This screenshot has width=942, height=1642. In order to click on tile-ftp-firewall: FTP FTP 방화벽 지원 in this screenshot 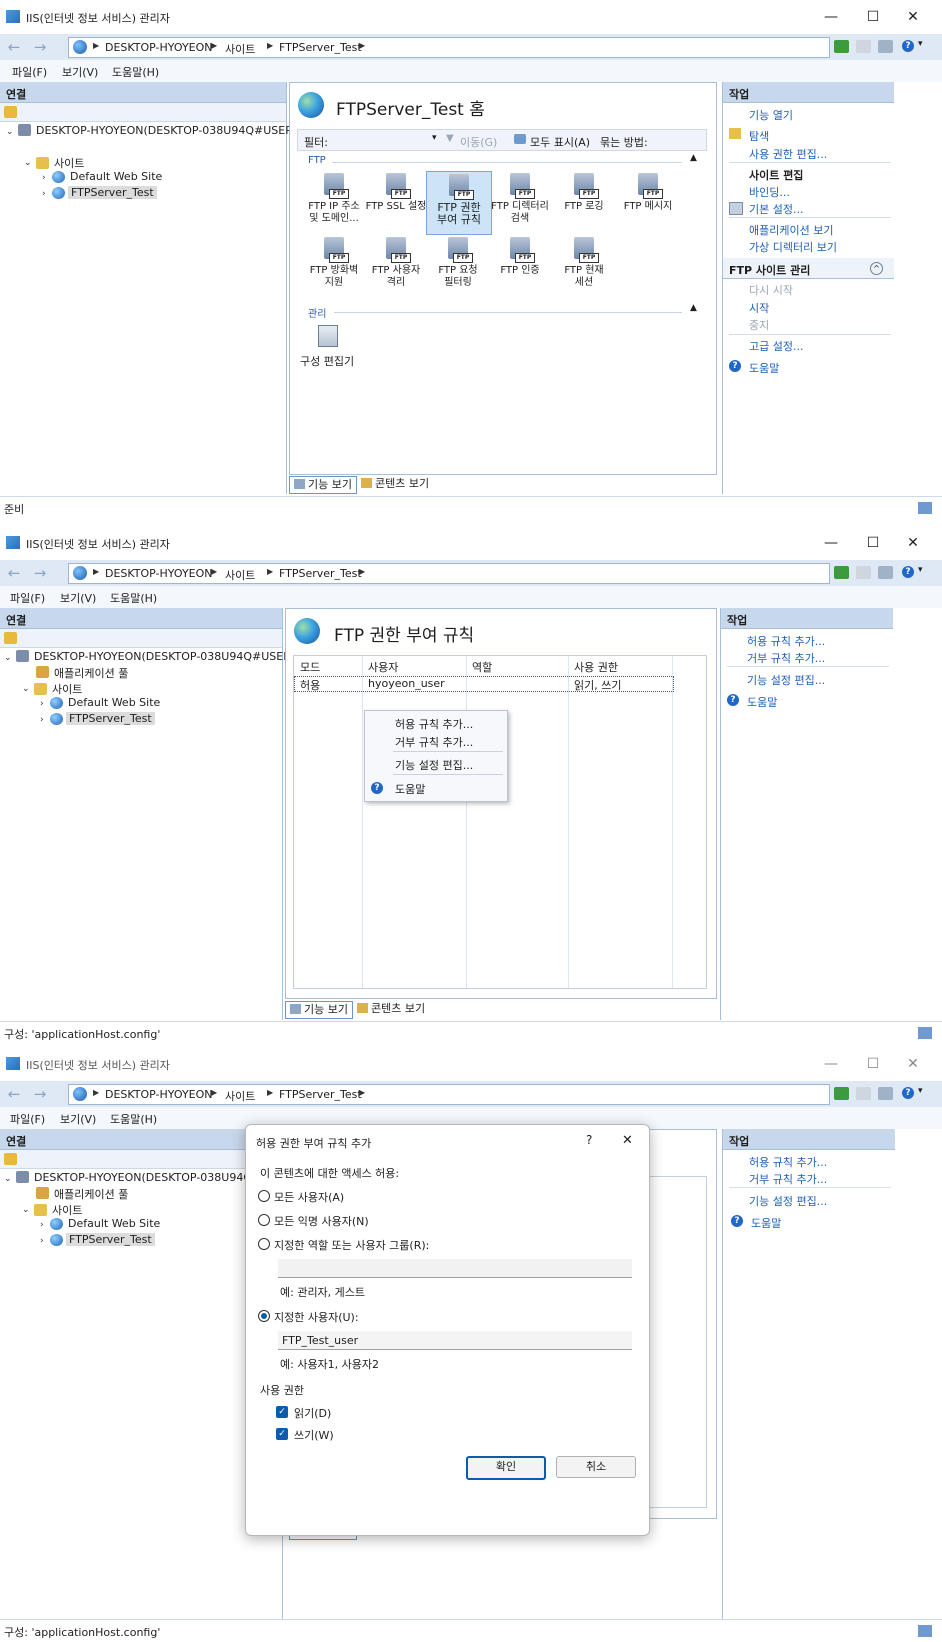, I will do `click(334, 266)`.